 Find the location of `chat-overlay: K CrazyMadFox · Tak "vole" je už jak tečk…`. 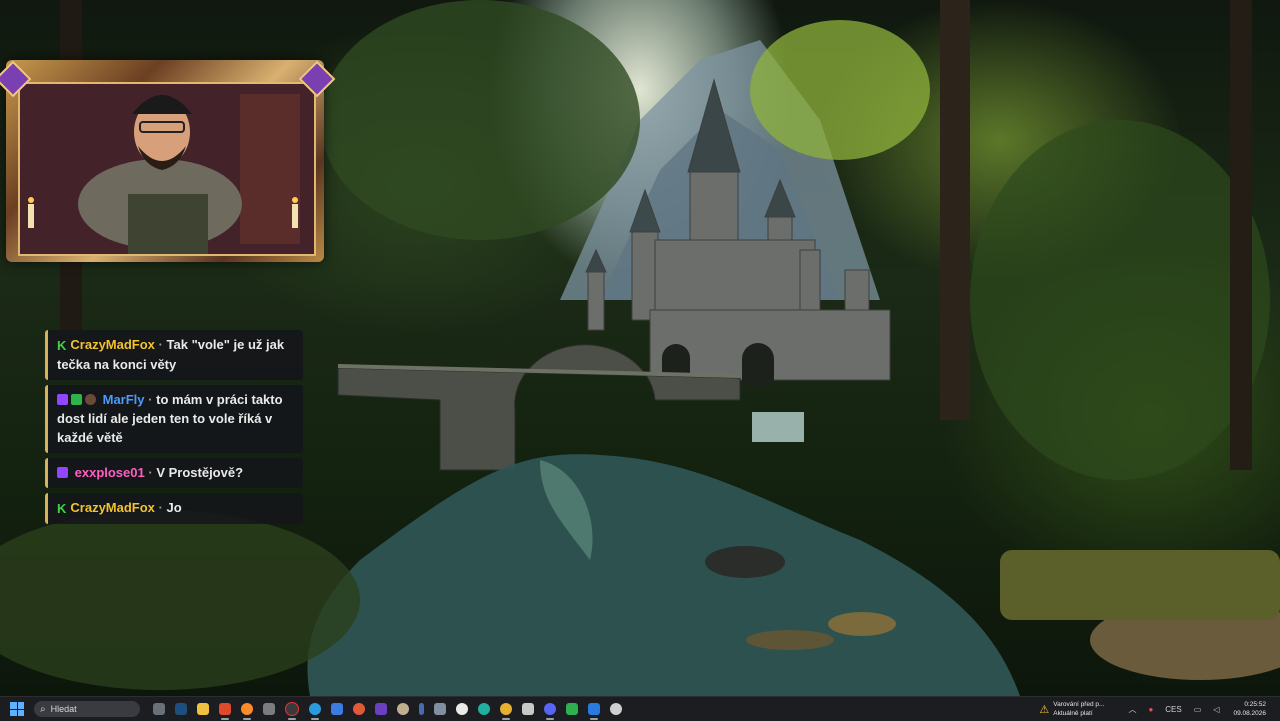

chat-overlay: K CrazyMadFox · Tak "vole" je už jak tečk… is located at coordinates (174, 429).